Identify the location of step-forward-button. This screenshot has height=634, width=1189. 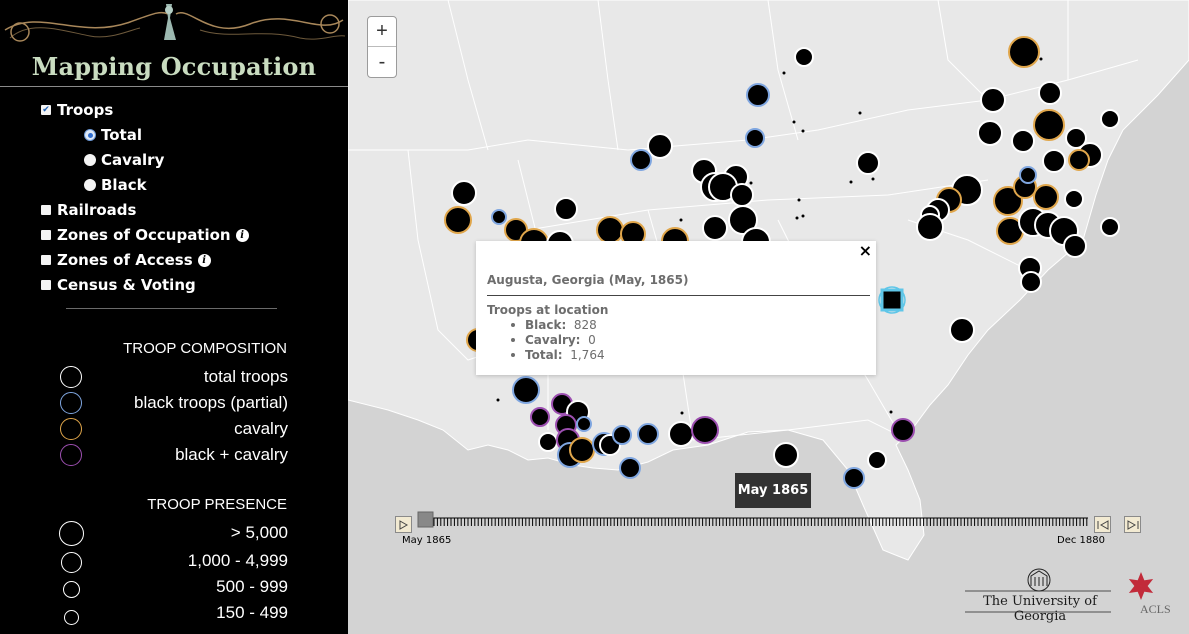
(1132, 524).